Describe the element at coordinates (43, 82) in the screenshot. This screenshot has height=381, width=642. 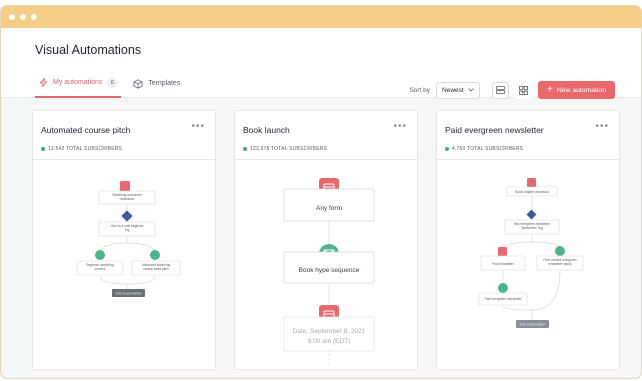
I see `lightning-icon` at that location.